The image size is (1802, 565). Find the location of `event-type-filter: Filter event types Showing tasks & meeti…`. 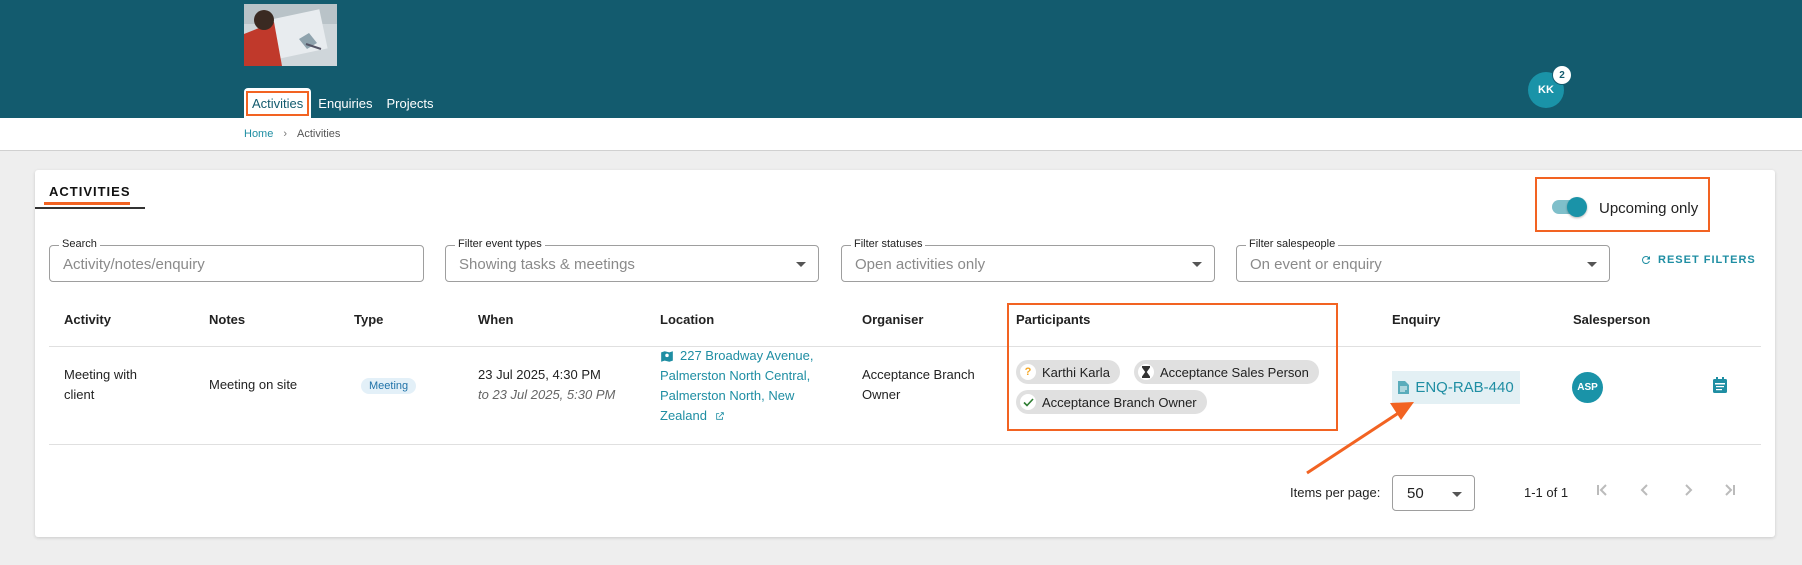

event-type-filter: Filter event types Showing tasks & meeti… is located at coordinates (632, 260).